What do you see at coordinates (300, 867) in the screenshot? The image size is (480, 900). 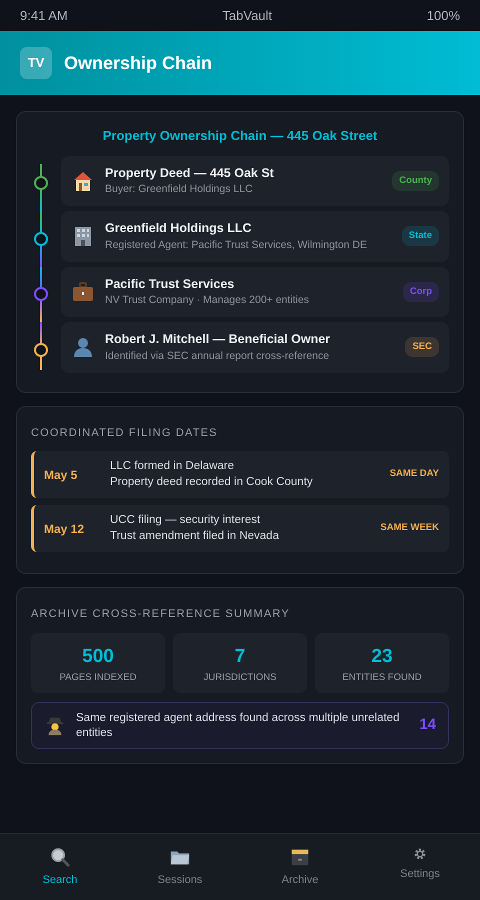 I see `tab-bar-item: Archive` at bounding box center [300, 867].